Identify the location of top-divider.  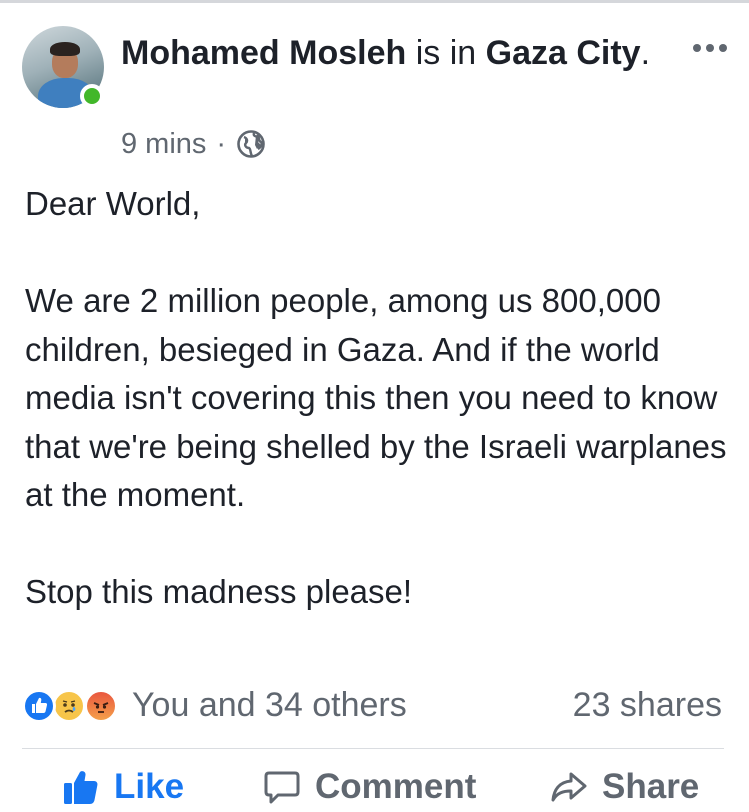
(374, 1).